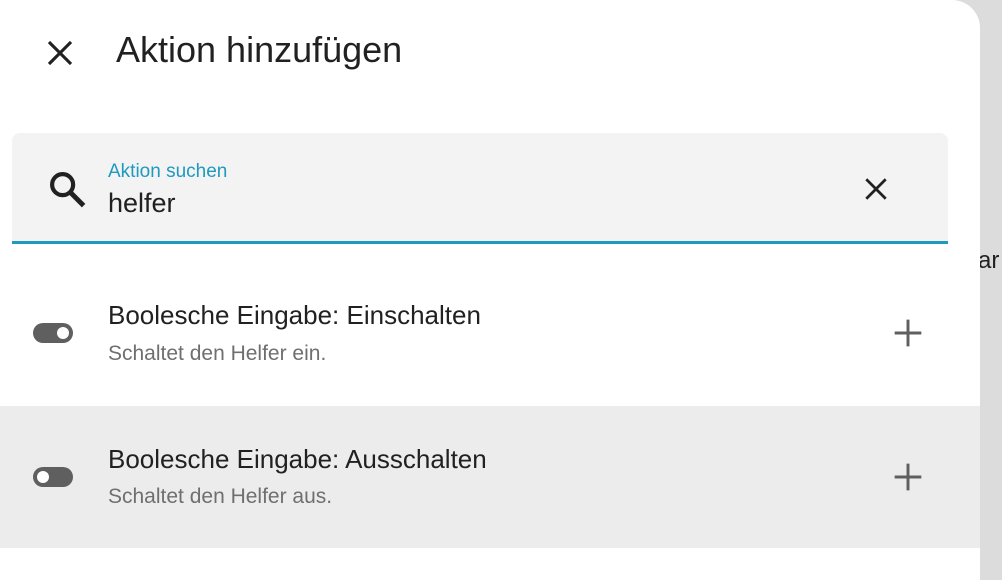 The image size is (1002, 580). Describe the element at coordinates (168, 171) in the screenshot. I see `search-label: Aktion suchen` at that location.